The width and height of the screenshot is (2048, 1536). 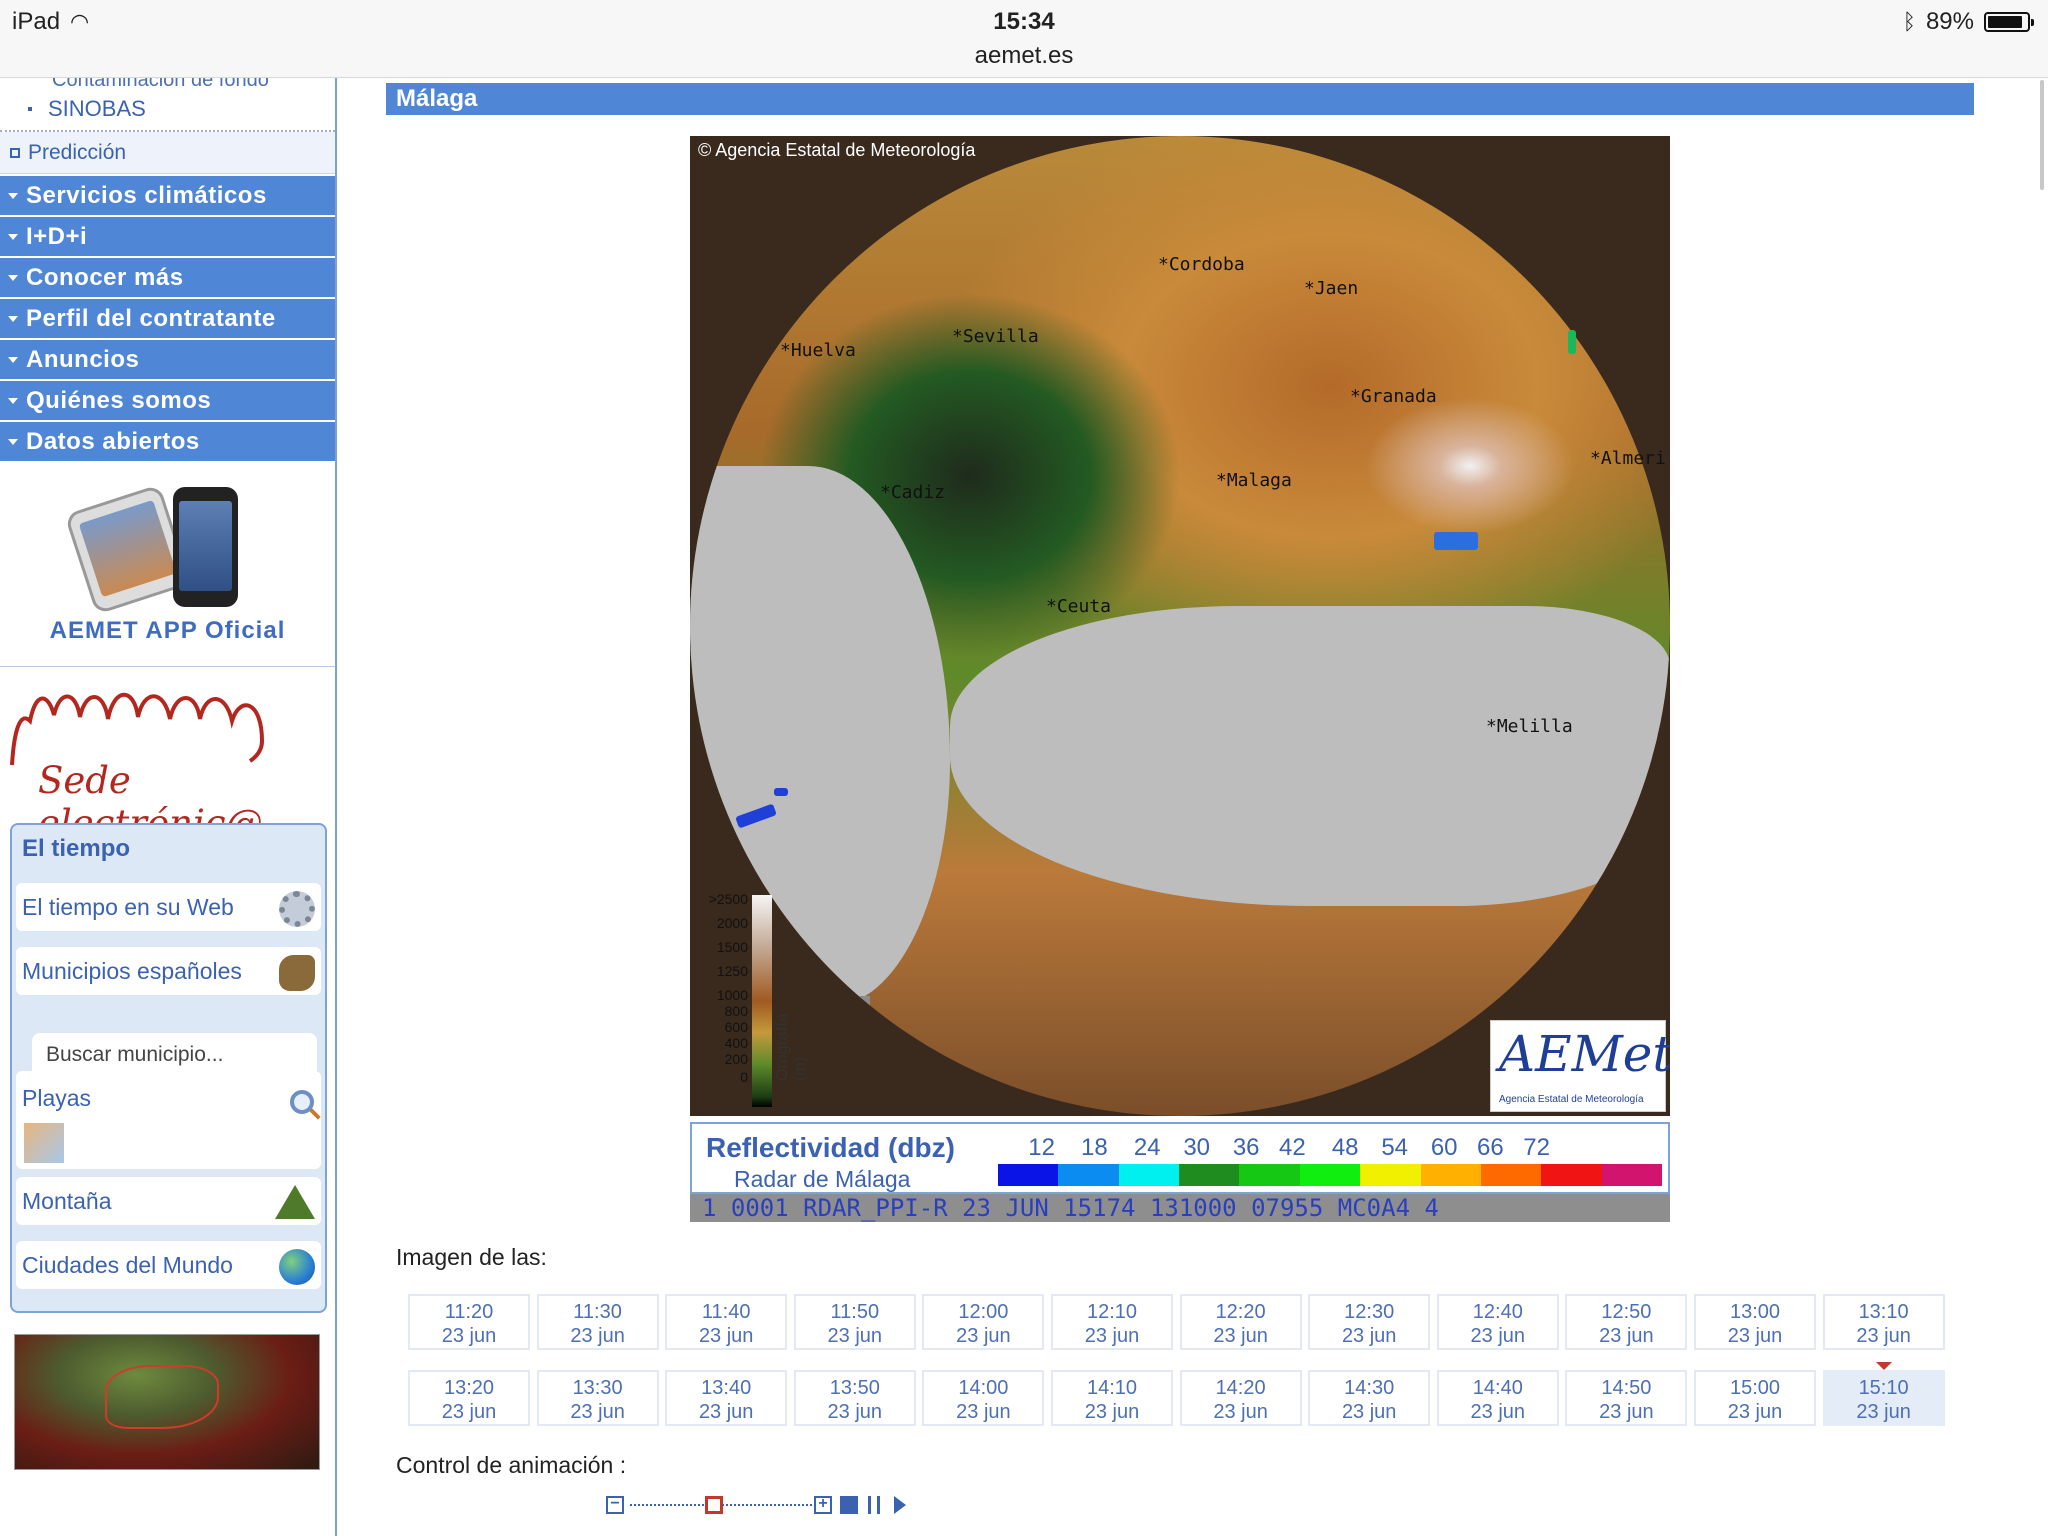 I want to click on time-button: 13:30 23 jun, so click(x=597, y=1398).